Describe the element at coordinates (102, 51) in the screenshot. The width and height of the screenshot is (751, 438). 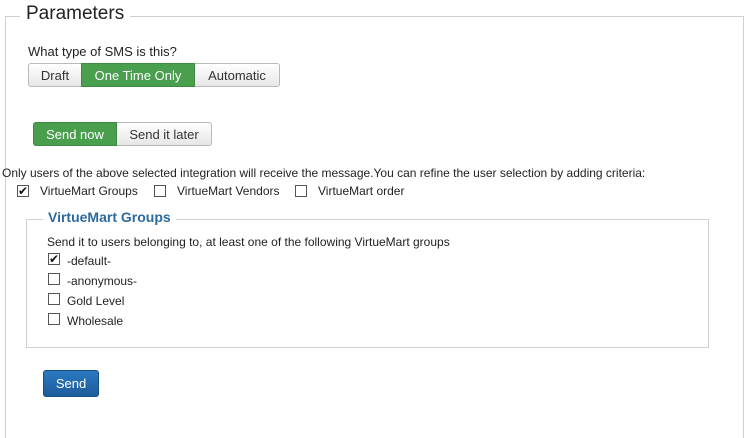
I see `sms-type-question: What type of SMS is this?` at that location.